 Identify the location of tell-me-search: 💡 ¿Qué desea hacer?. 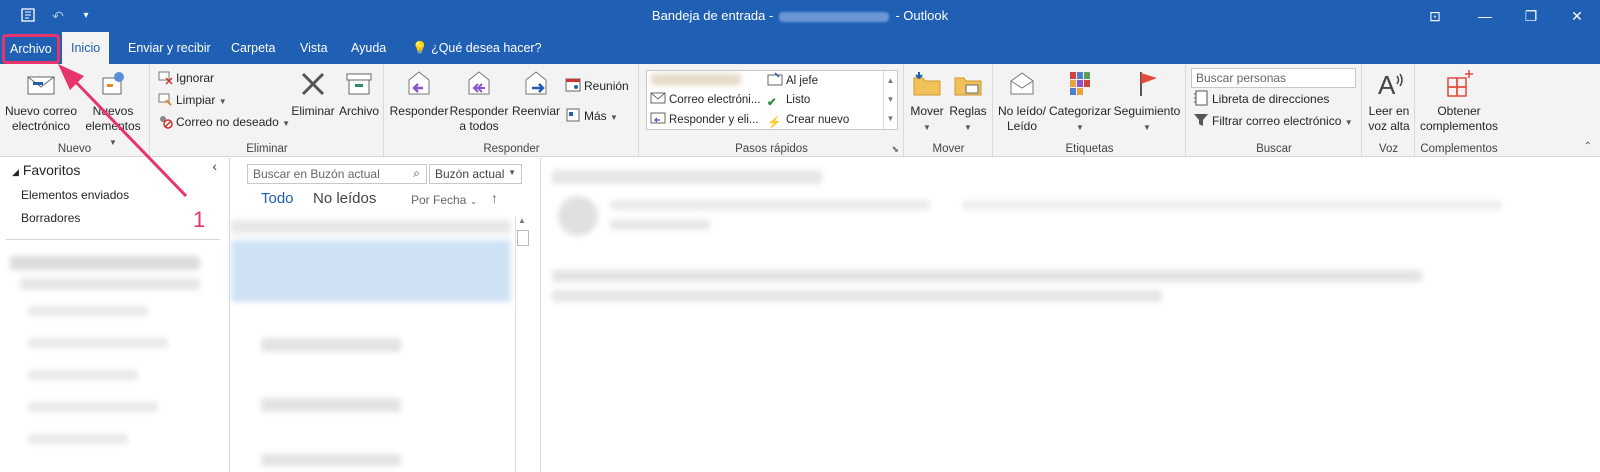
(477, 48).